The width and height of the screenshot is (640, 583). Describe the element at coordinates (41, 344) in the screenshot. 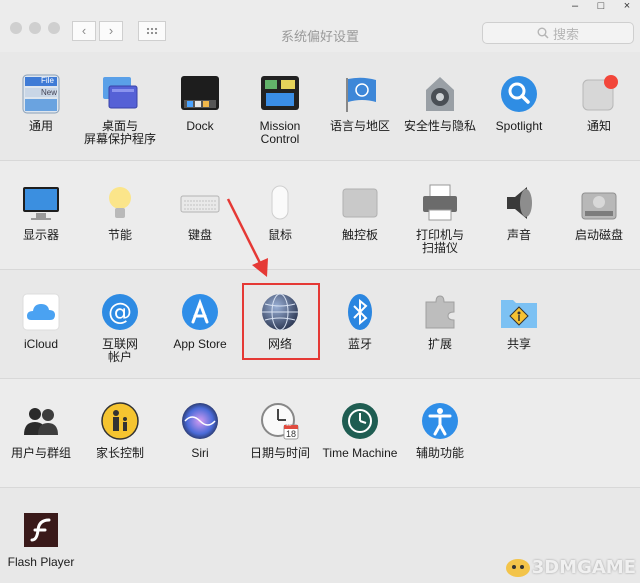

I see `pref-label: iCloud` at that location.